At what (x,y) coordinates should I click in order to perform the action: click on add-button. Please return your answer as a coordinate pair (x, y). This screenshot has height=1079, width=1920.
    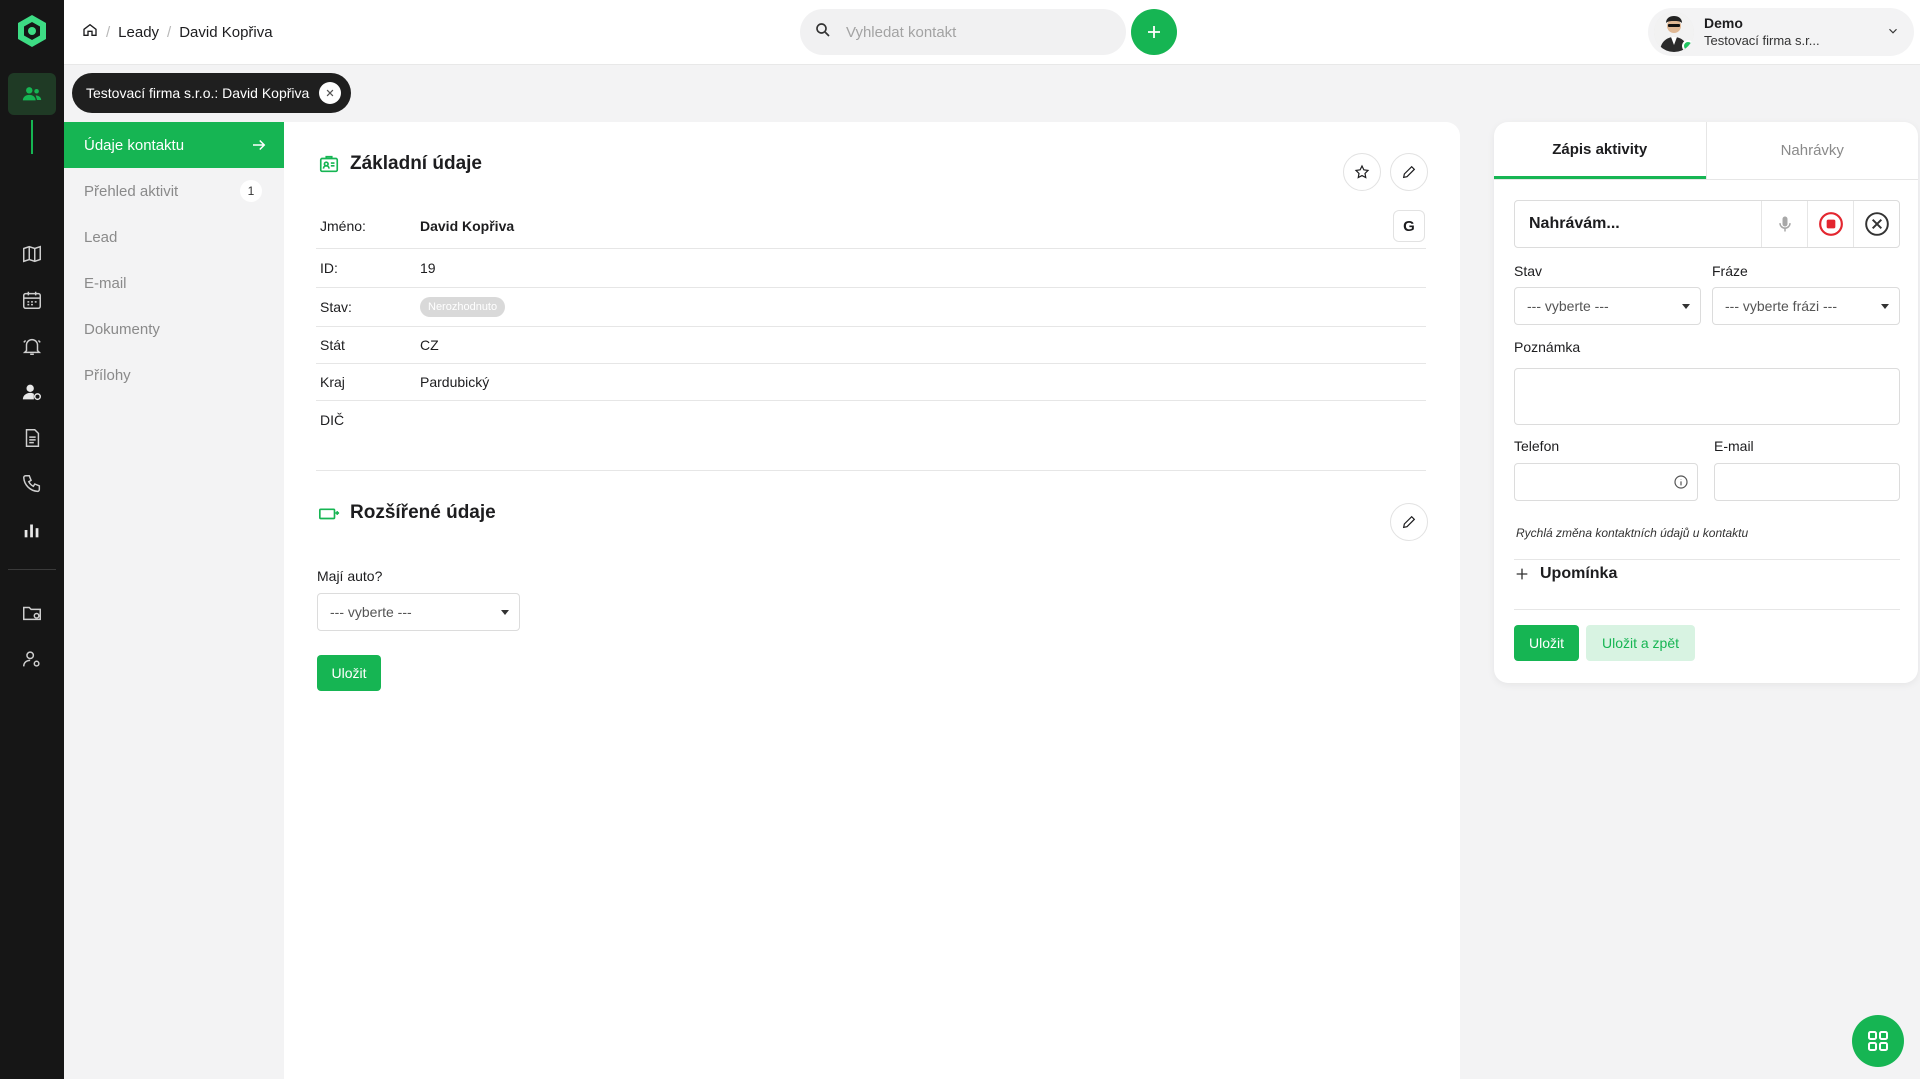
    Looking at the image, I should click on (1154, 32).